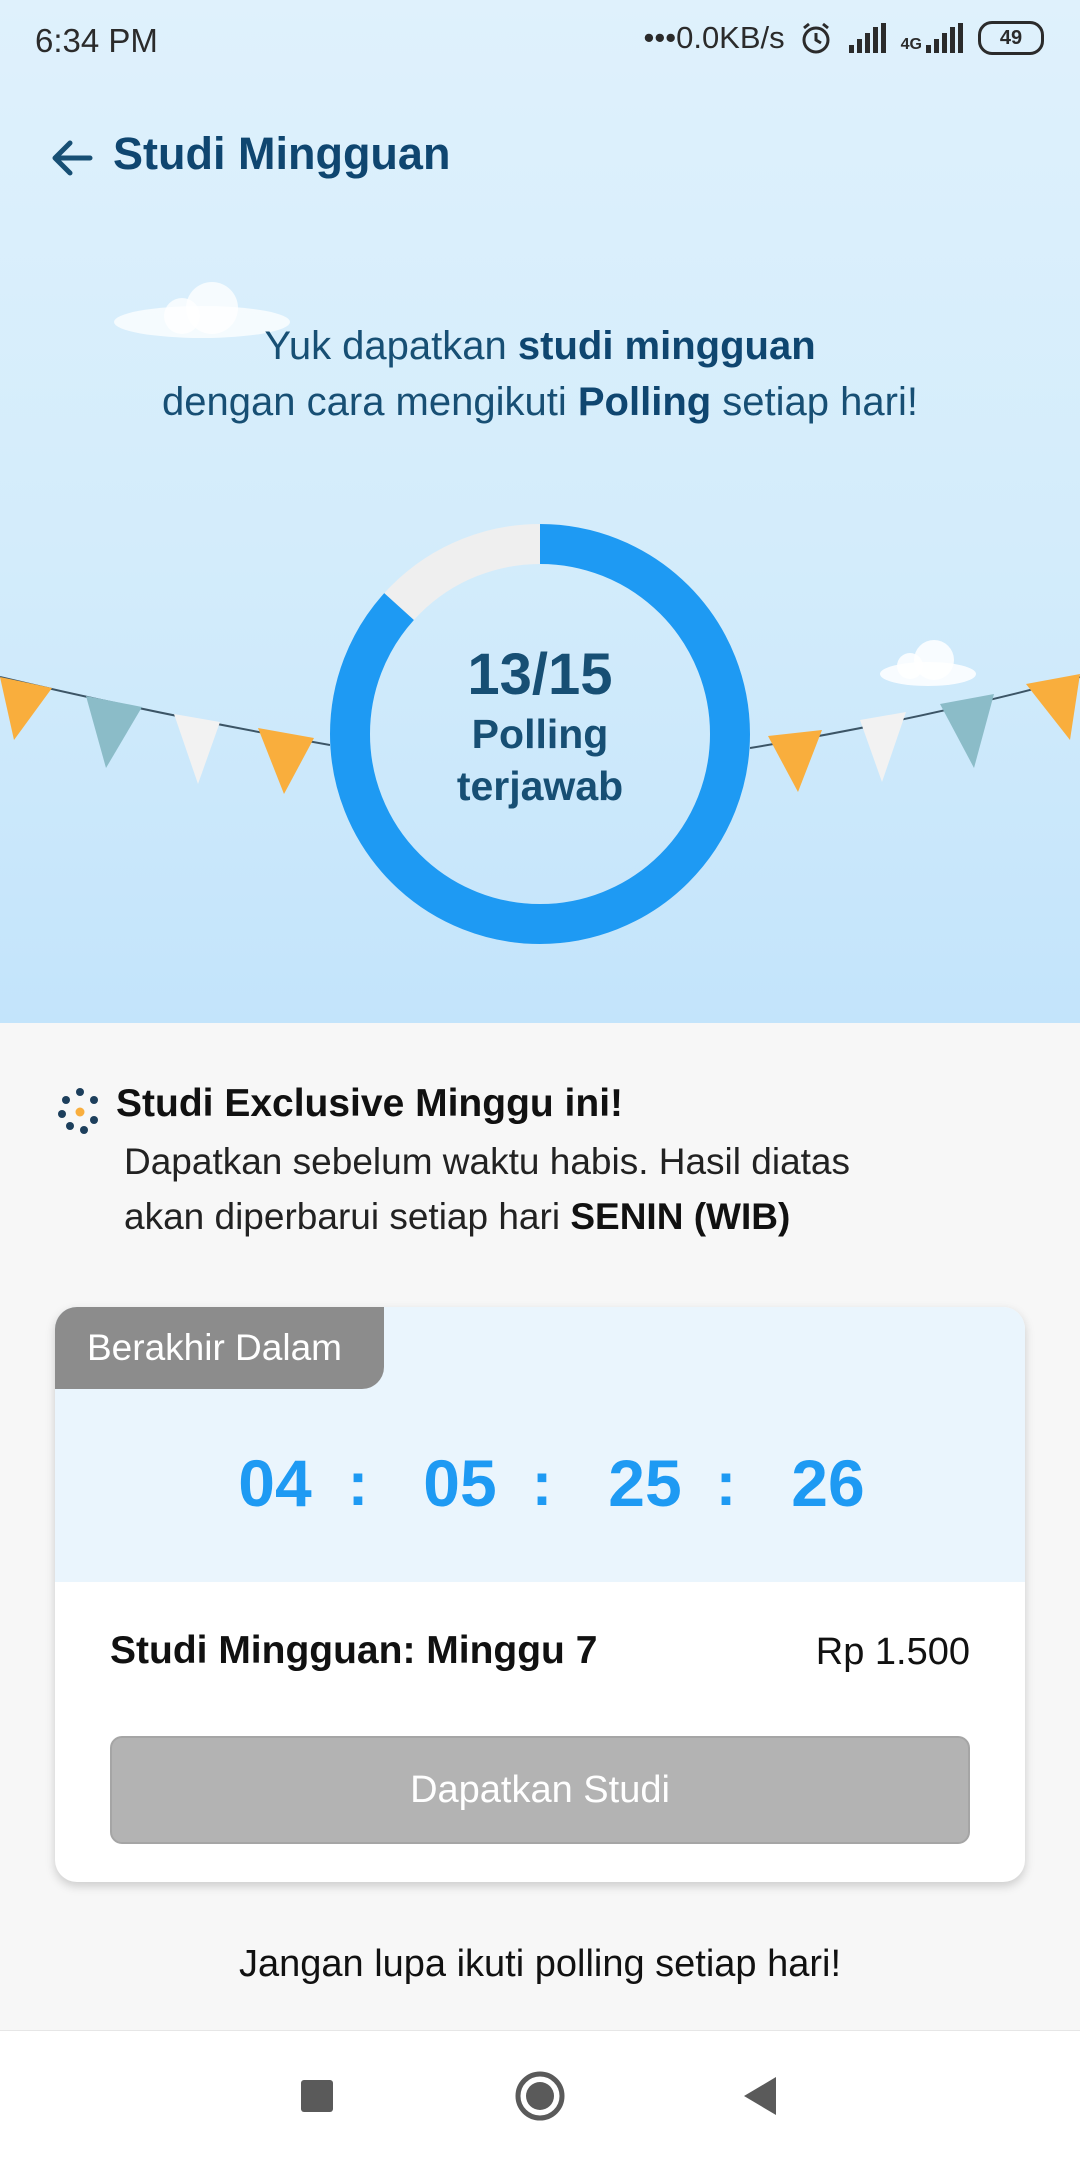  Describe the element at coordinates (540, 674) in the screenshot. I see `progress-count: 13/15` at that location.